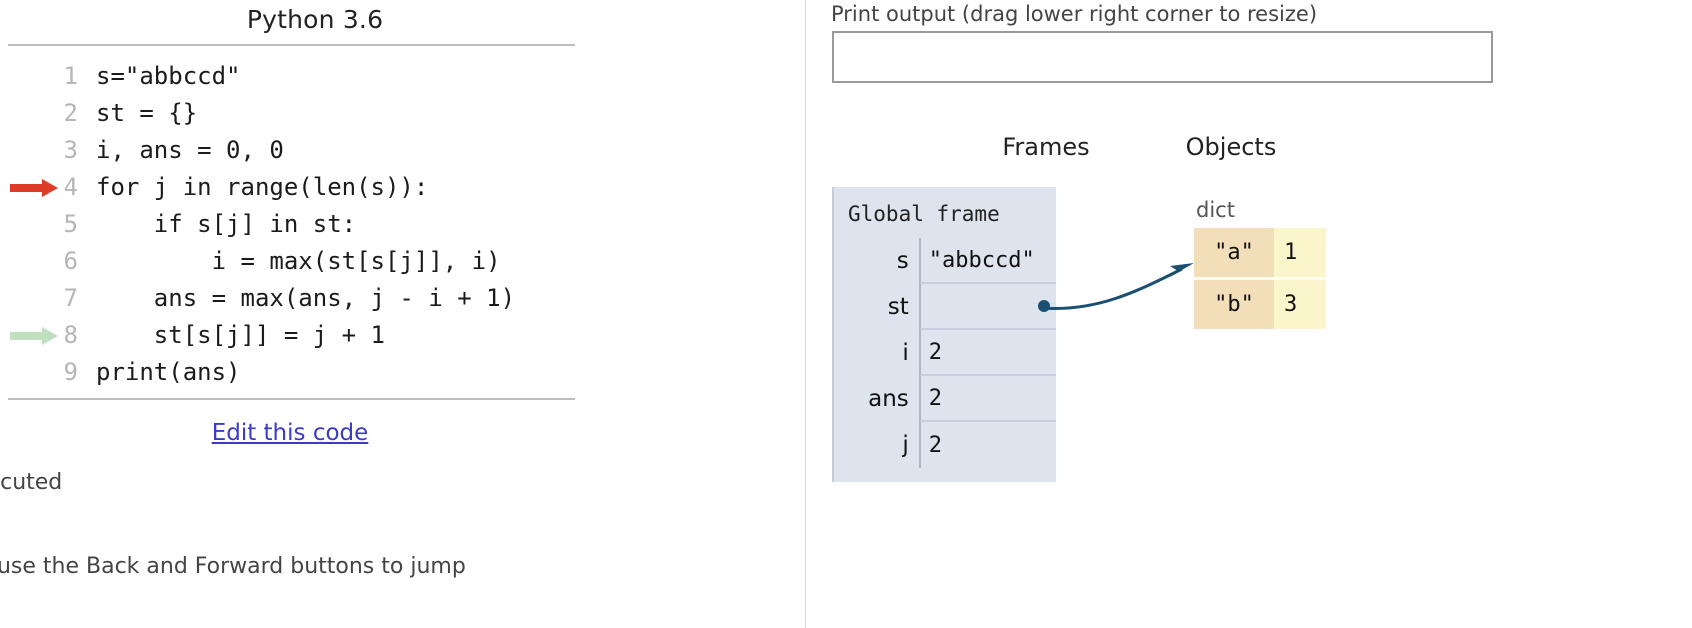  Describe the element at coordinates (70, 298) in the screenshot. I see `line-number: 7` at that location.